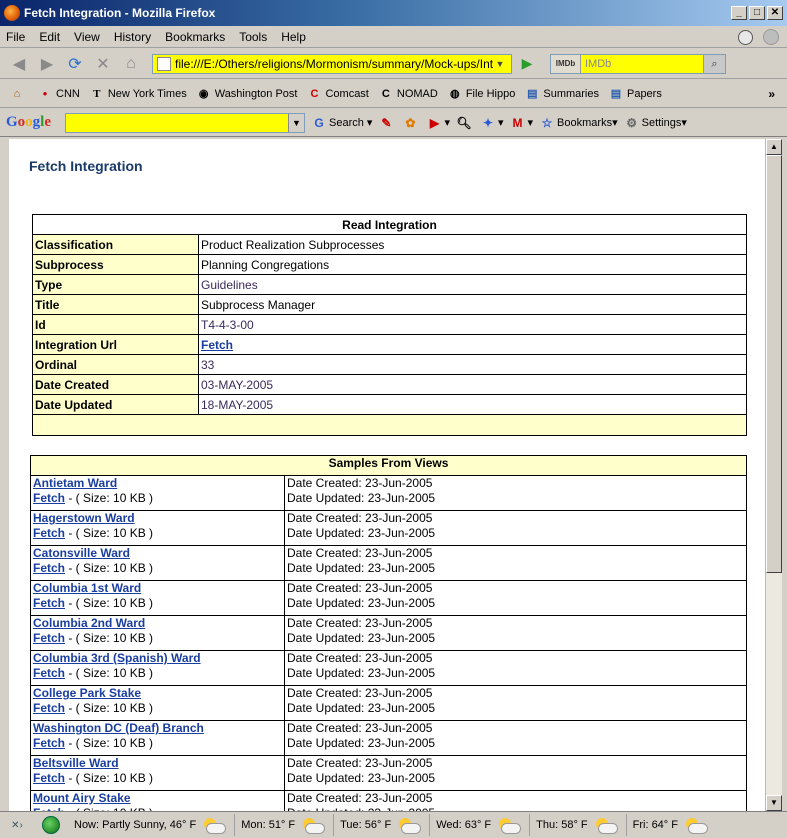  I want to click on bookmark-label: Summaries, so click(571, 93).